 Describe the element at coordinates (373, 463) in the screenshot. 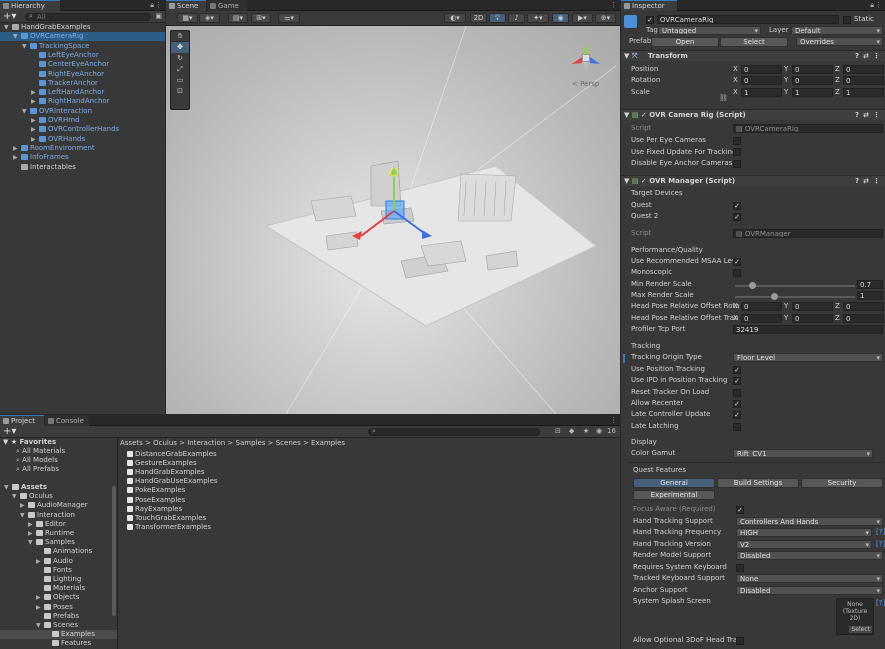

I see `scene-file: GestureExamples` at that location.